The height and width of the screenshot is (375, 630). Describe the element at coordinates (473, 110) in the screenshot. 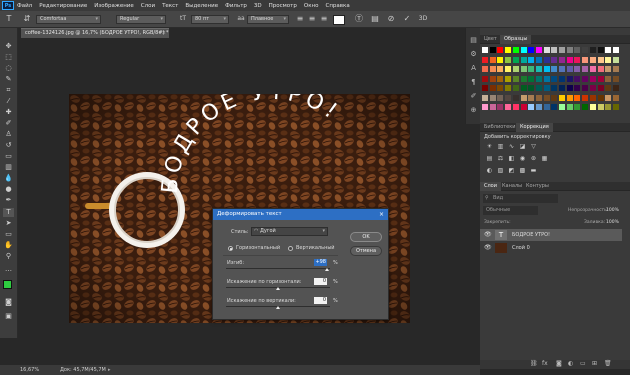

I see `clone-source-icon: ⊕` at that location.